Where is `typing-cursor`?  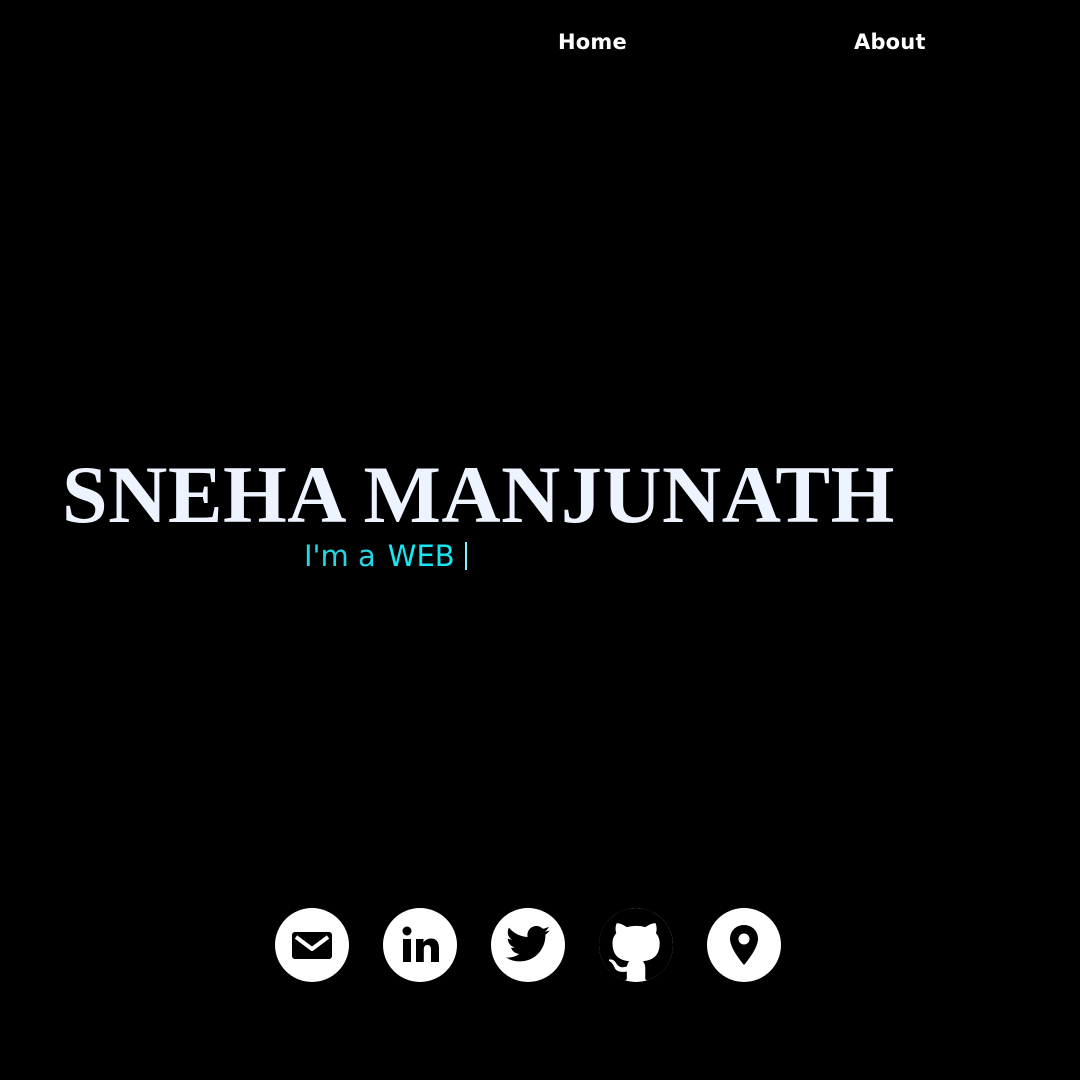
typing-cursor is located at coordinates (465, 556).